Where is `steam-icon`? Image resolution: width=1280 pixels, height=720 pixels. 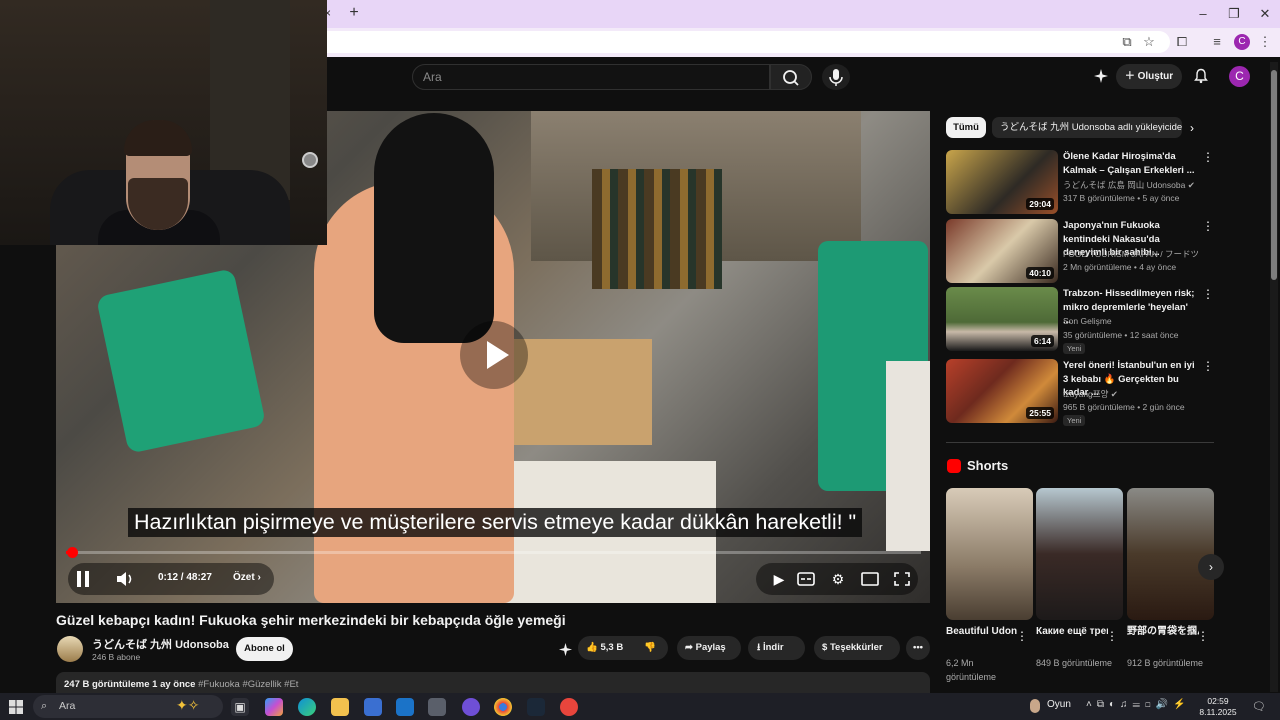 steam-icon is located at coordinates (536, 707).